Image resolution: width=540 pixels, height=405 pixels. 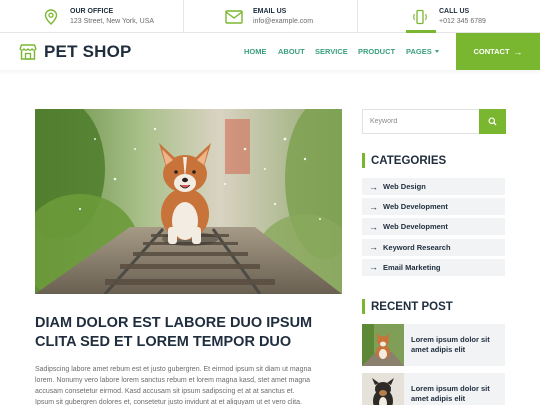 I want to click on contact-button: CONTACT →, so click(x=498, y=51).